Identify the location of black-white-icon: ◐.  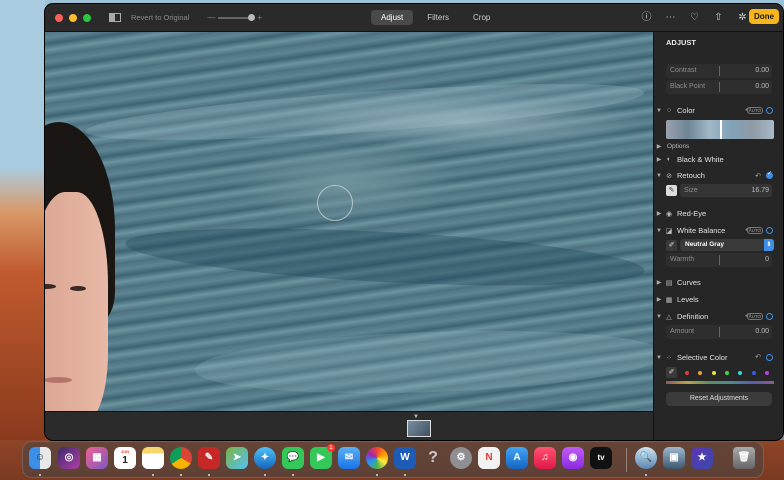
(669, 159).